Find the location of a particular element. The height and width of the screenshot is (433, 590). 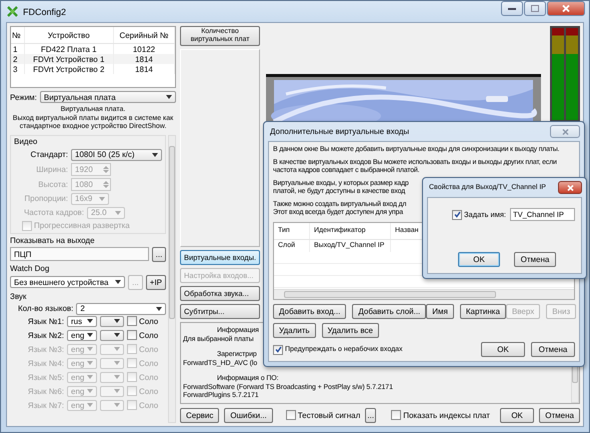

field-label: Режим: is located at coordinates (23, 97).